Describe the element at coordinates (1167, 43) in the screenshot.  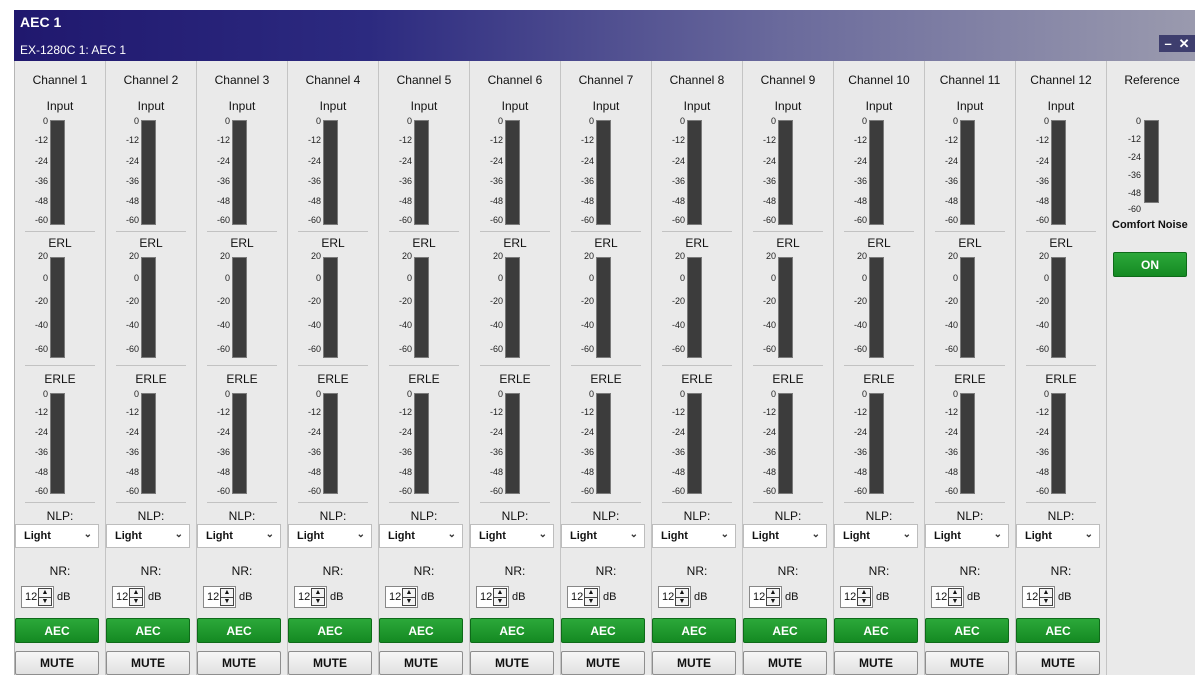
I see `minimize-icon: –` at that location.